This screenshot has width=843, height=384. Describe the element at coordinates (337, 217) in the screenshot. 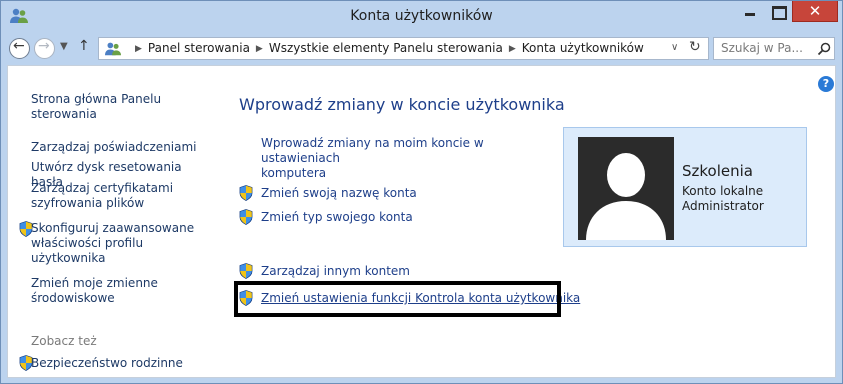

I see `link-change-account-type: Zmień typ swojego konta` at that location.